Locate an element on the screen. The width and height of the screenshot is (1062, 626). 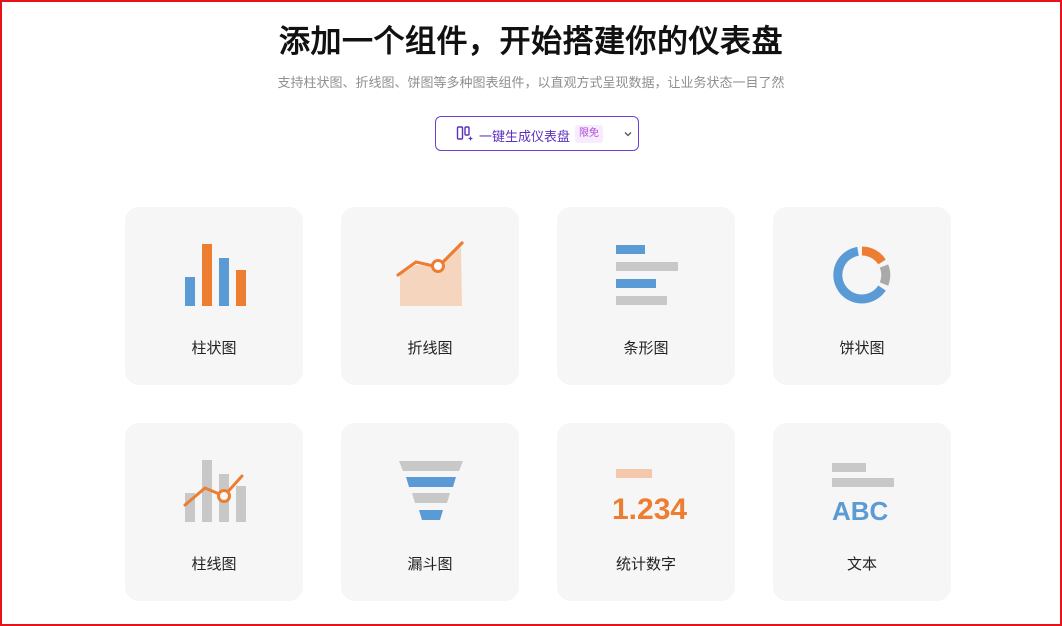
page-title: 添加一个组件，开始搭建你的仪表盘 is located at coordinates (531, 42).